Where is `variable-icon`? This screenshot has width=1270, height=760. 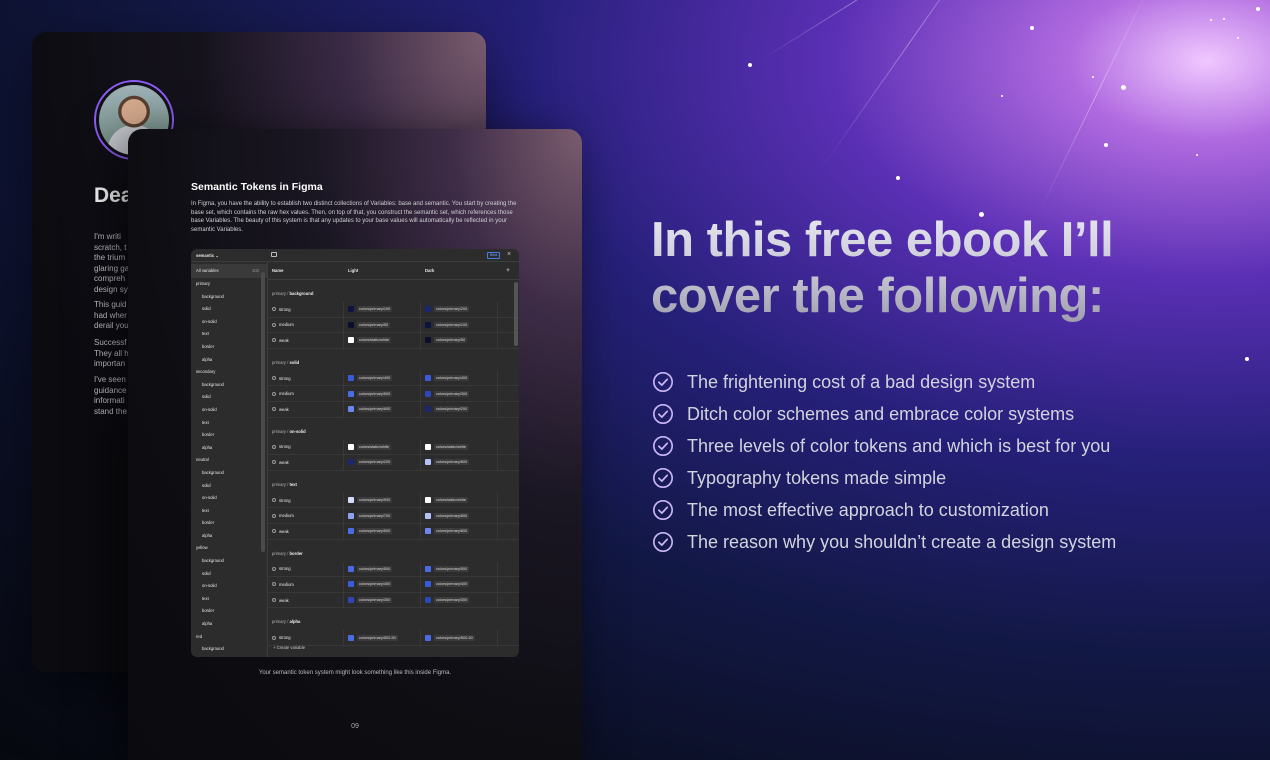 variable-icon is located at coordinates (274, 500).